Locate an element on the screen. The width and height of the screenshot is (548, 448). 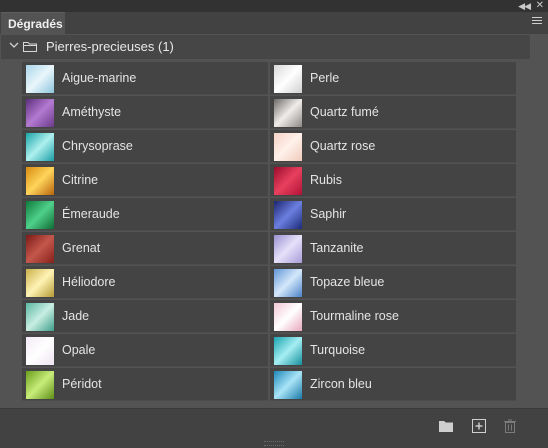
trash-icon is located at coordinates (510, 426).